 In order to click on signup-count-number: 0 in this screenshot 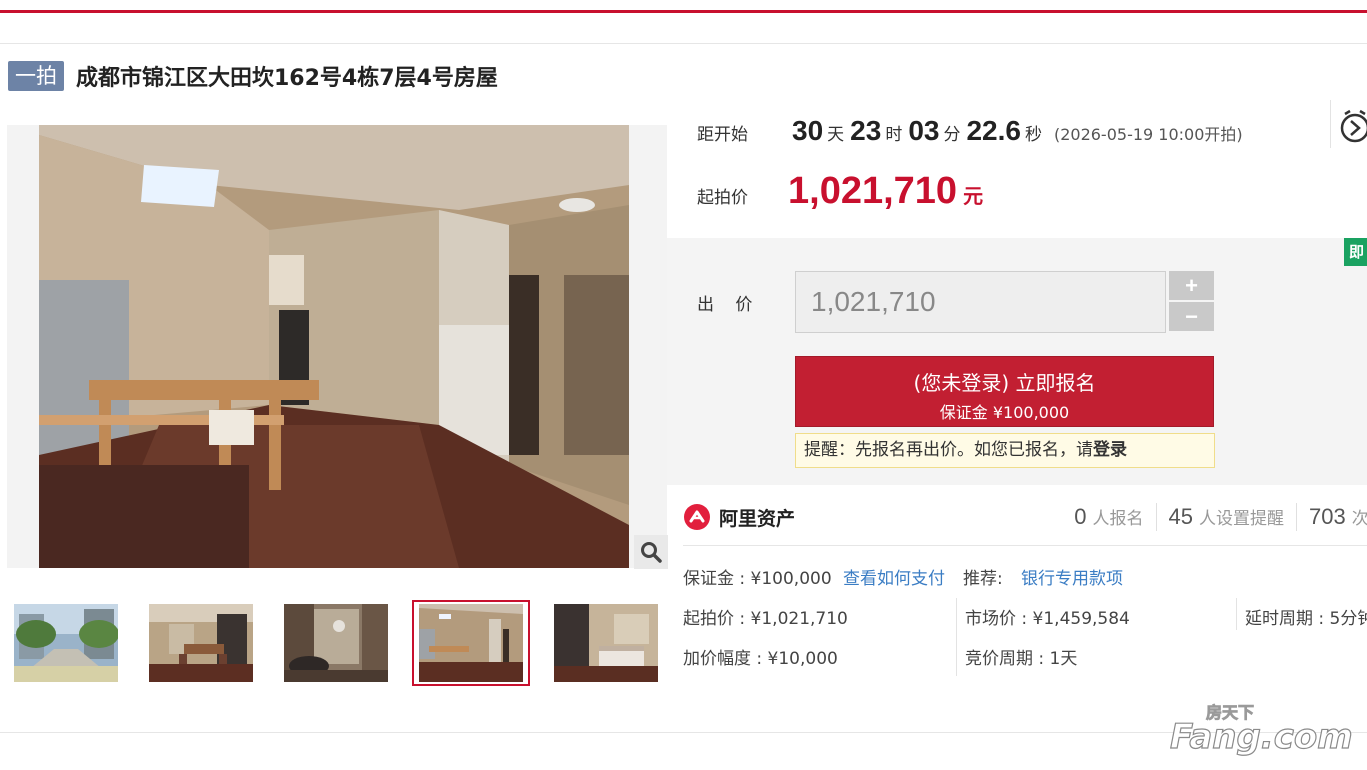, I will do `click(1080, 516)`.